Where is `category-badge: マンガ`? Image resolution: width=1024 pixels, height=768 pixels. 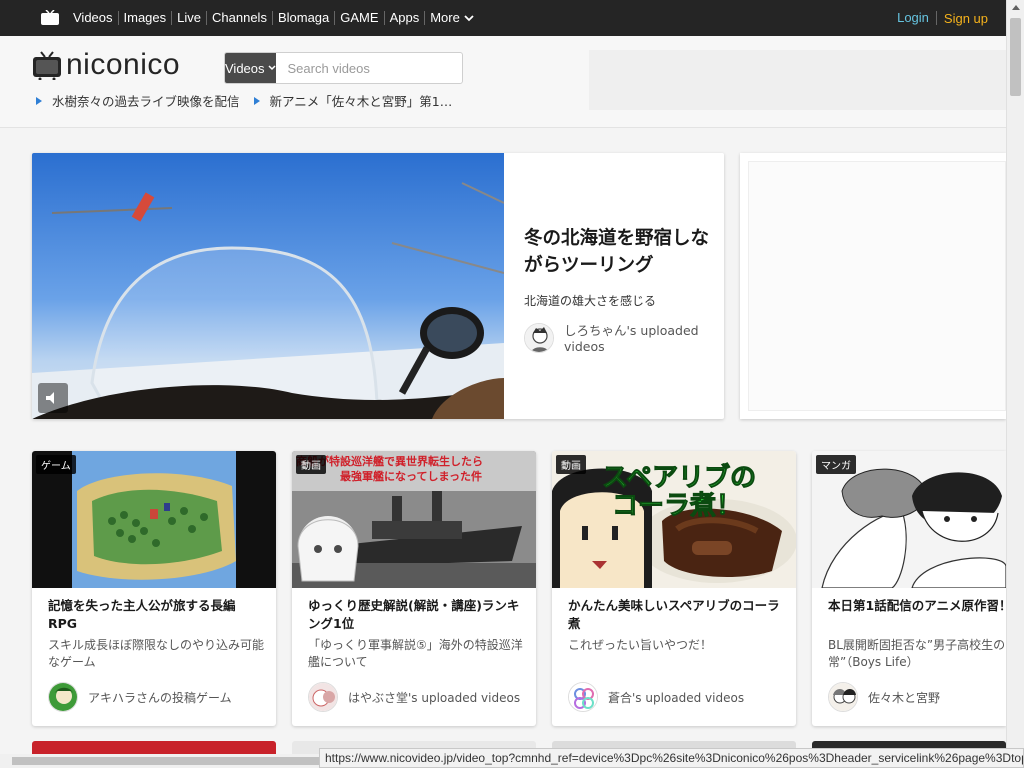
category-badge: マンガ is located at coordinates (836, 464).